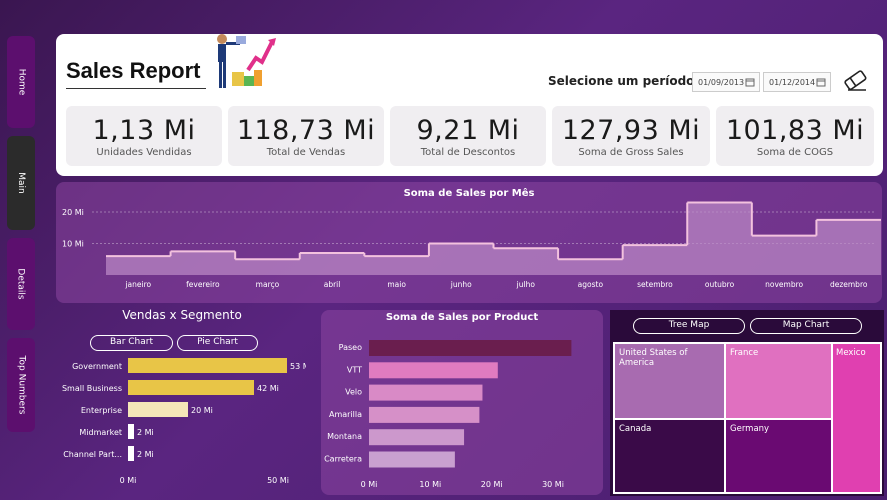 The width and height of the screenshot is (887, 500). What do you see at coordinates (332, 284) in the screenshot?
I see `x-tick-label: abril` at bounding box center [332, 284].